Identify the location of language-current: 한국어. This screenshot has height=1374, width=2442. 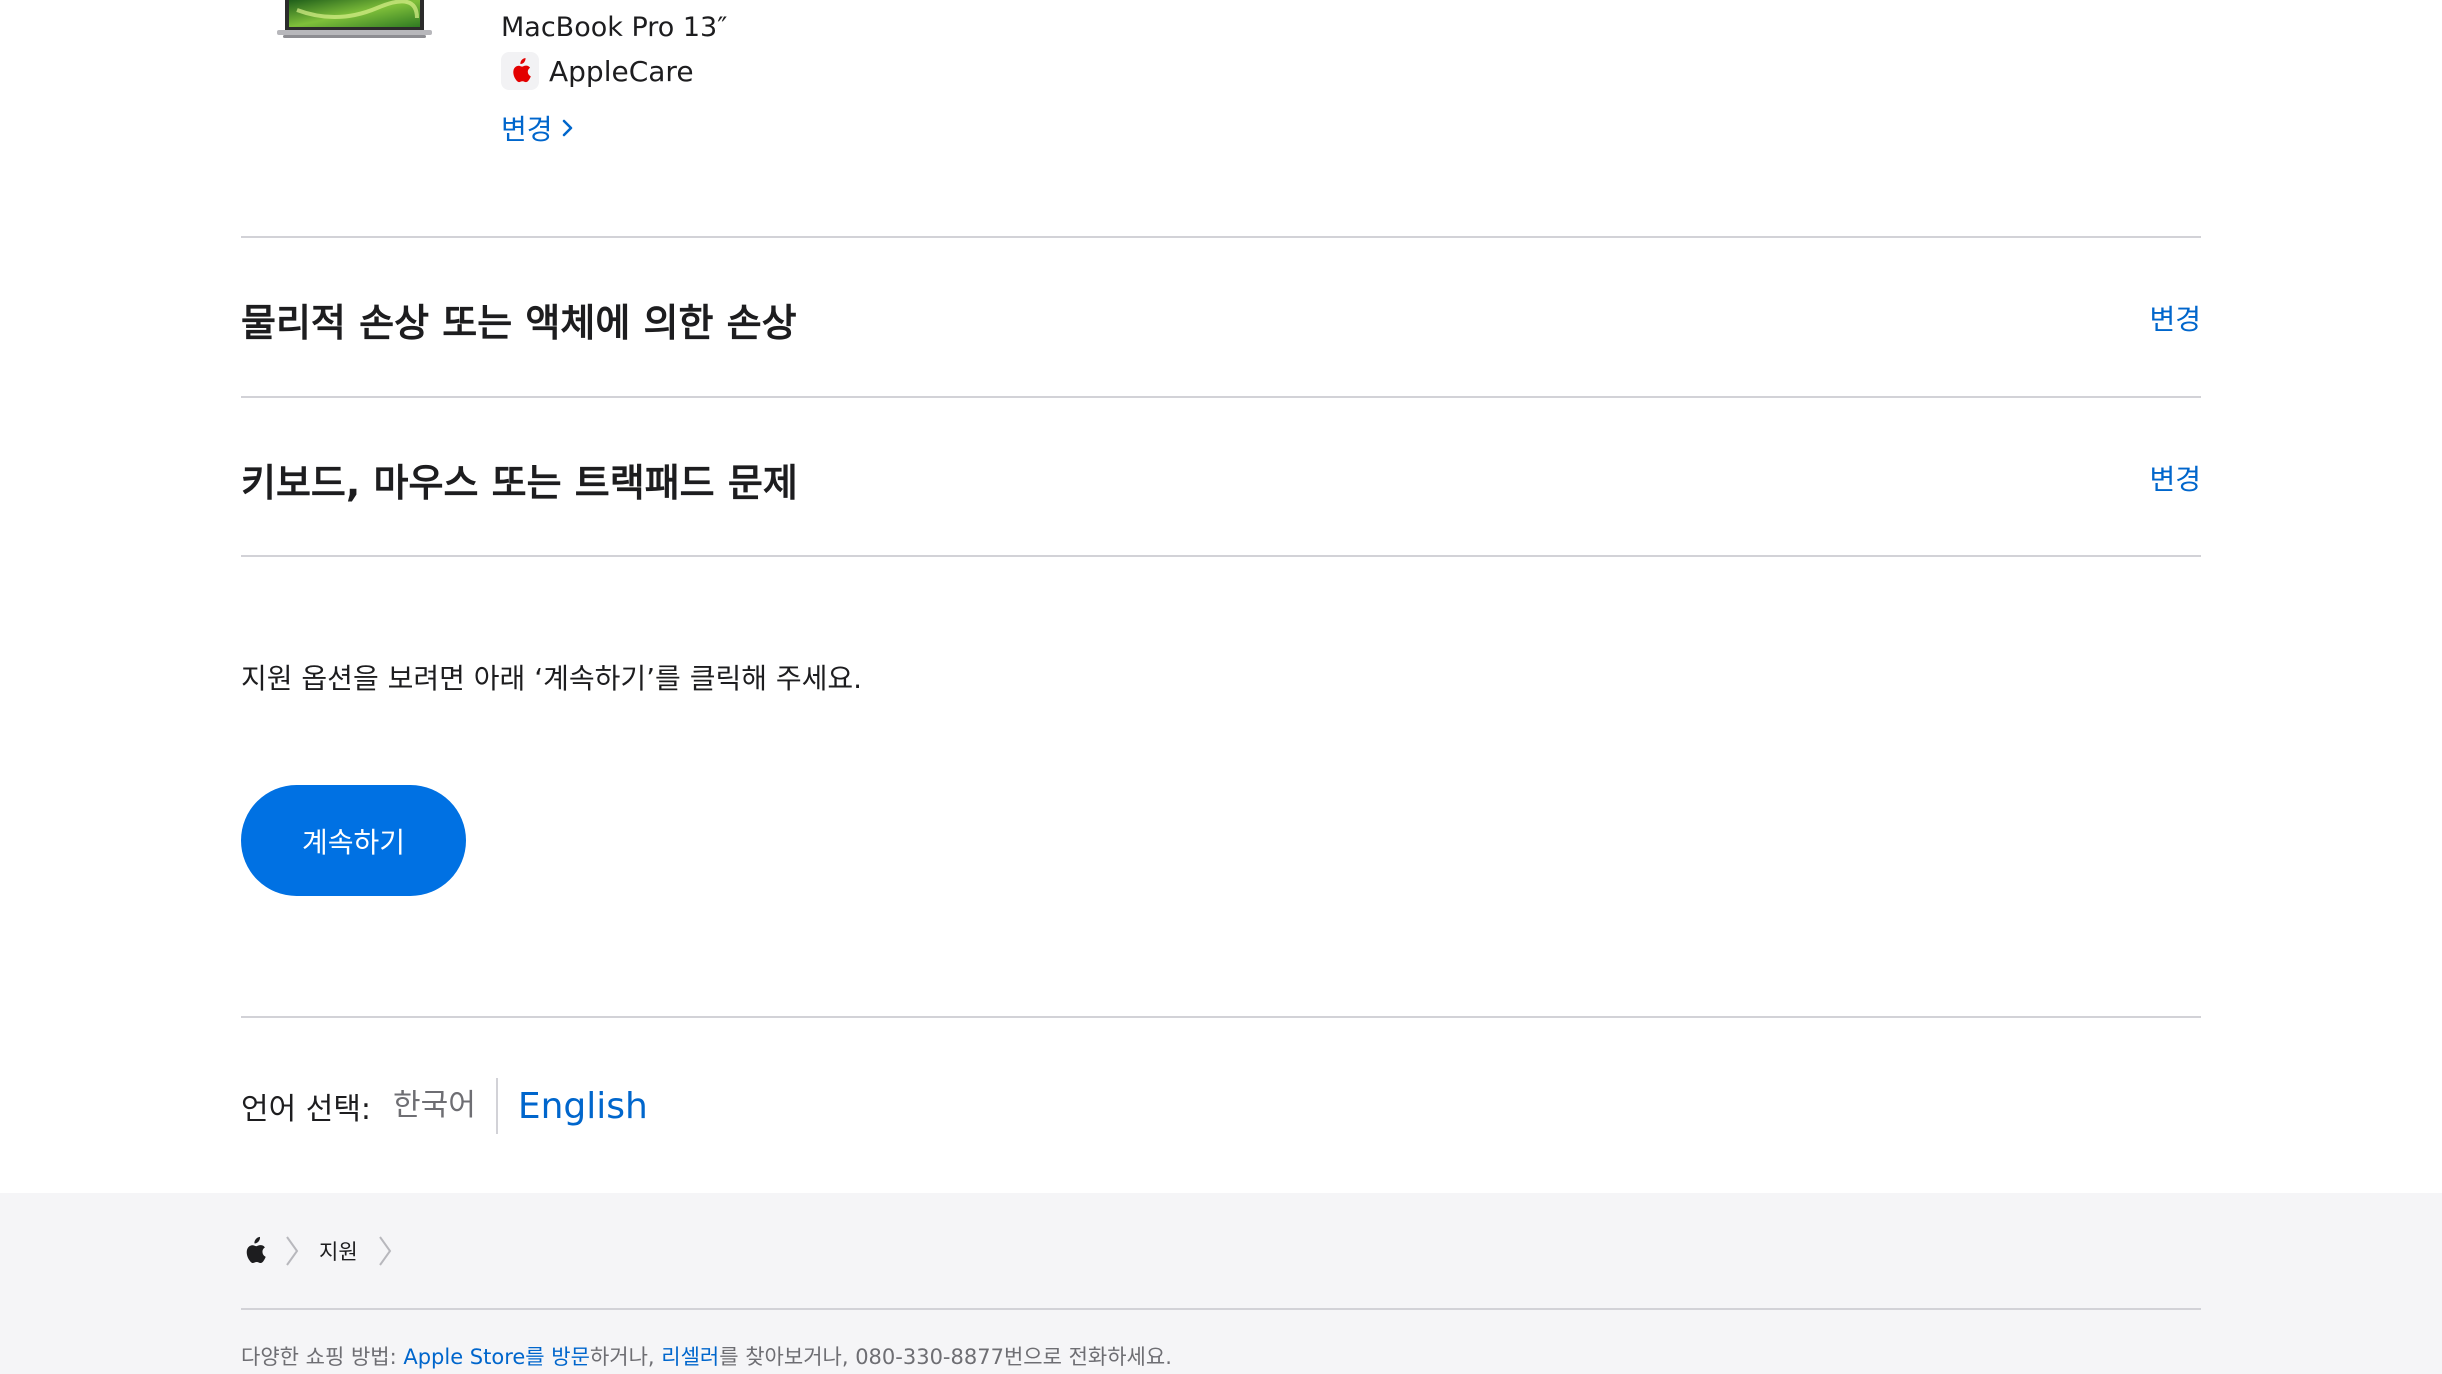
(445, 1106).